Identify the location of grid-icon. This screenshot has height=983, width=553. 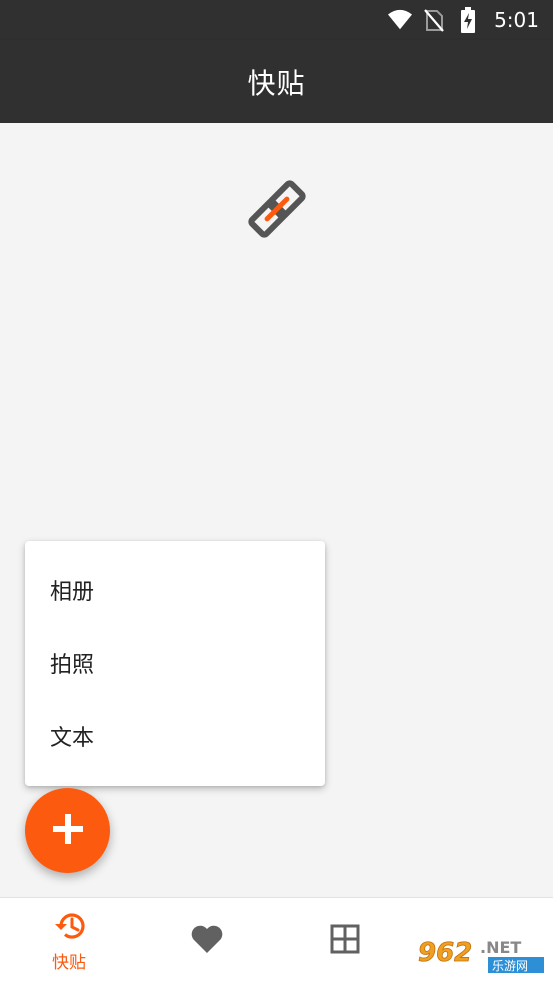
(345, 941).